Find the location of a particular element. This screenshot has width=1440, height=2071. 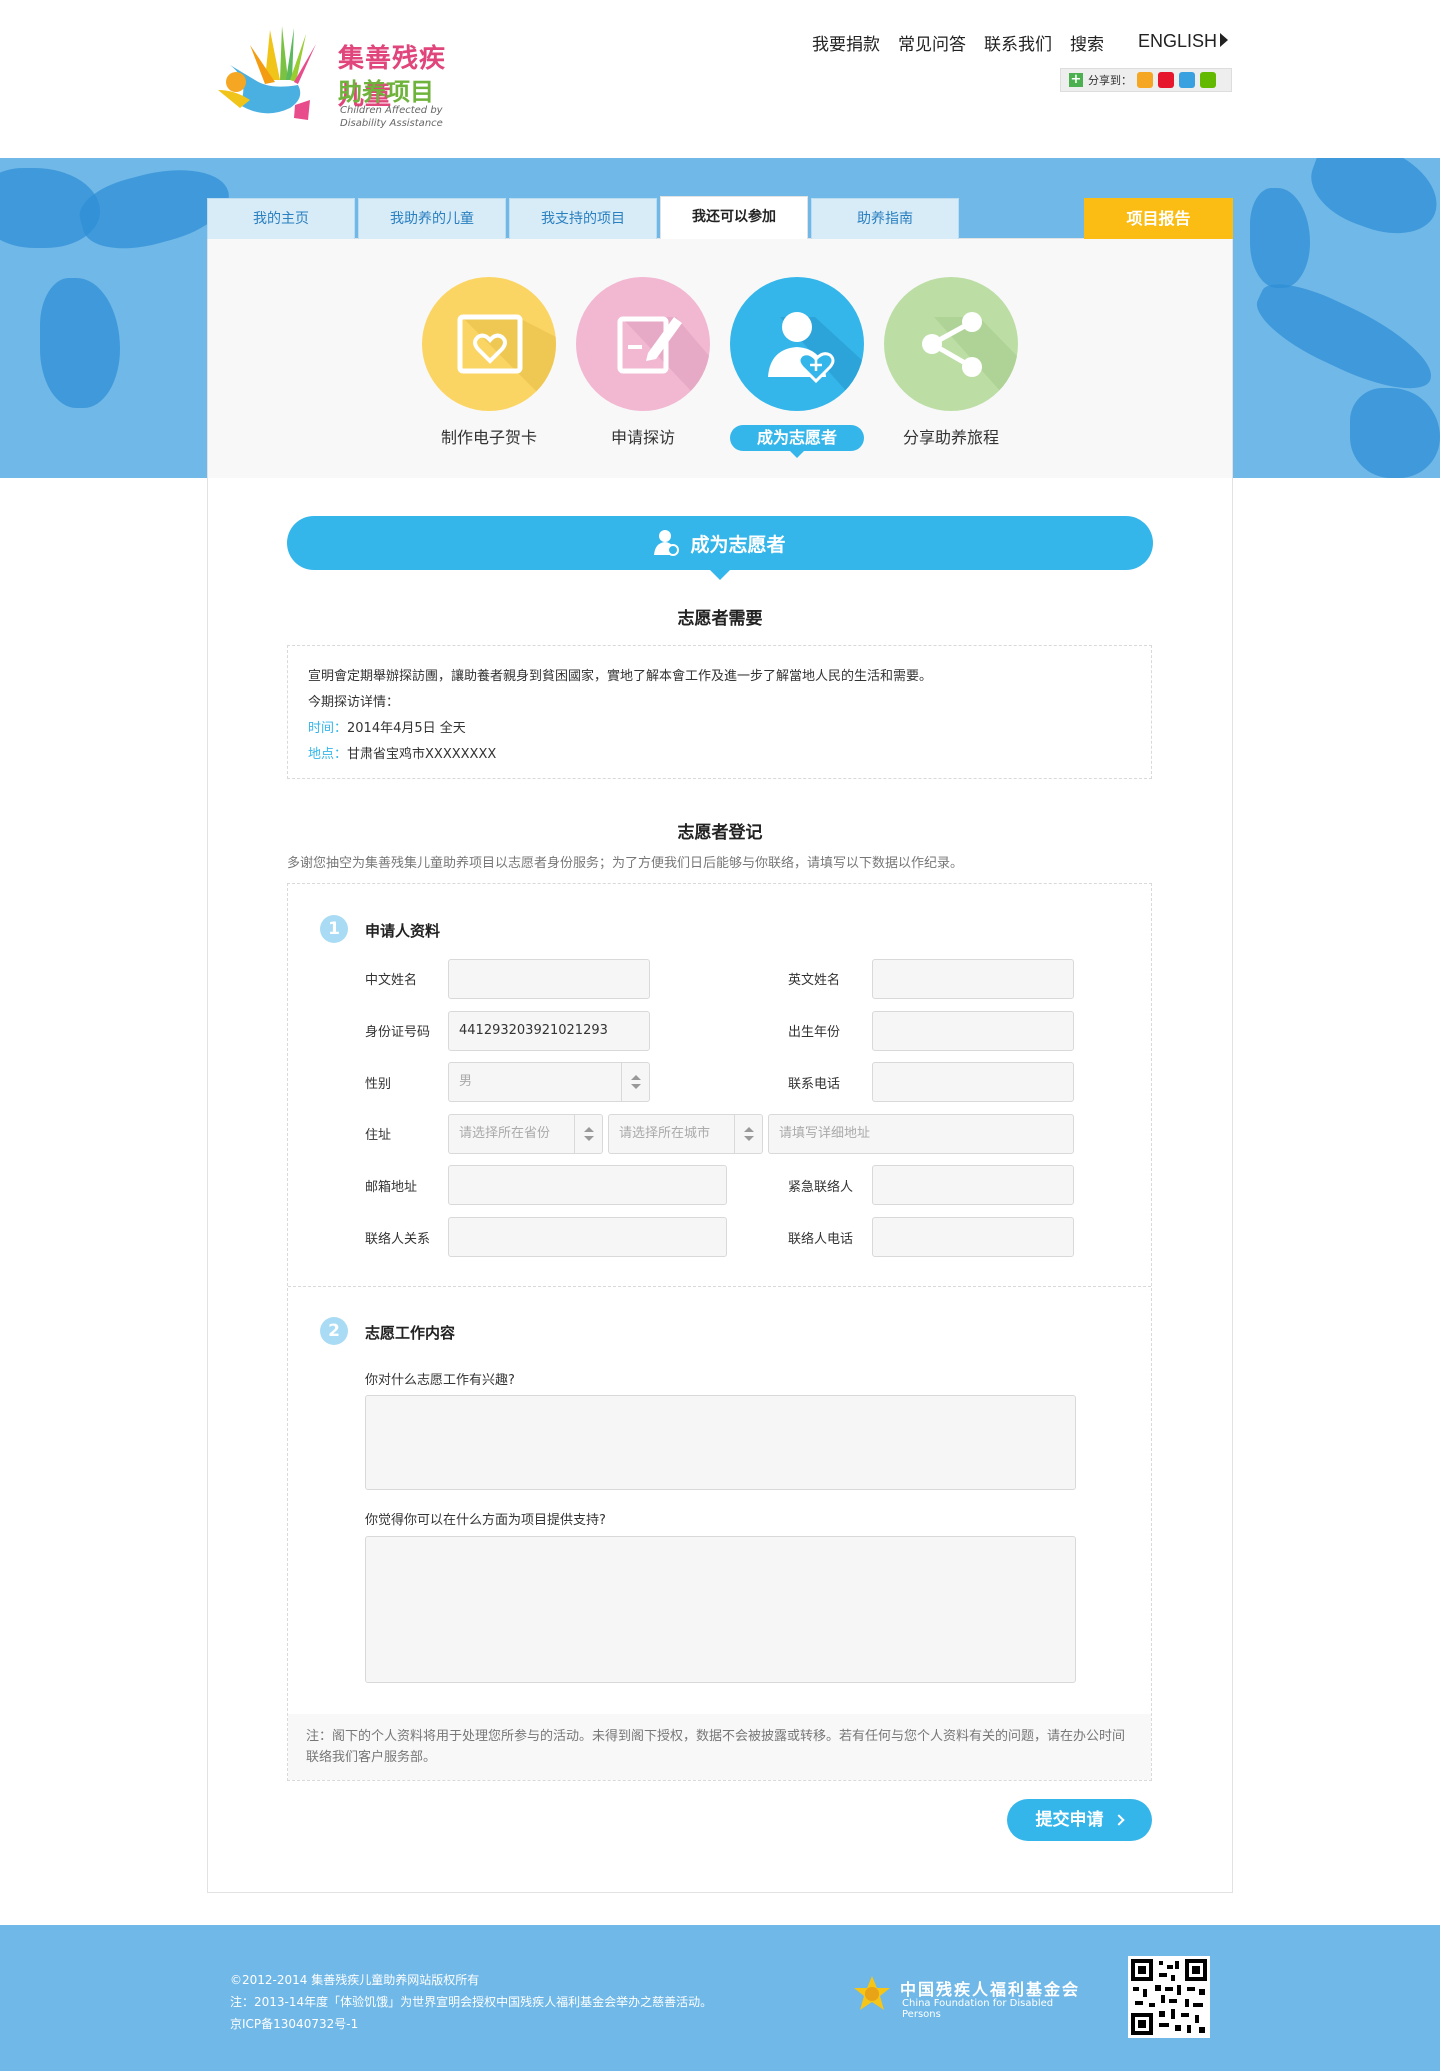

city-placeholder: 请选择所在城市 is located at coordinates (665, 1133).